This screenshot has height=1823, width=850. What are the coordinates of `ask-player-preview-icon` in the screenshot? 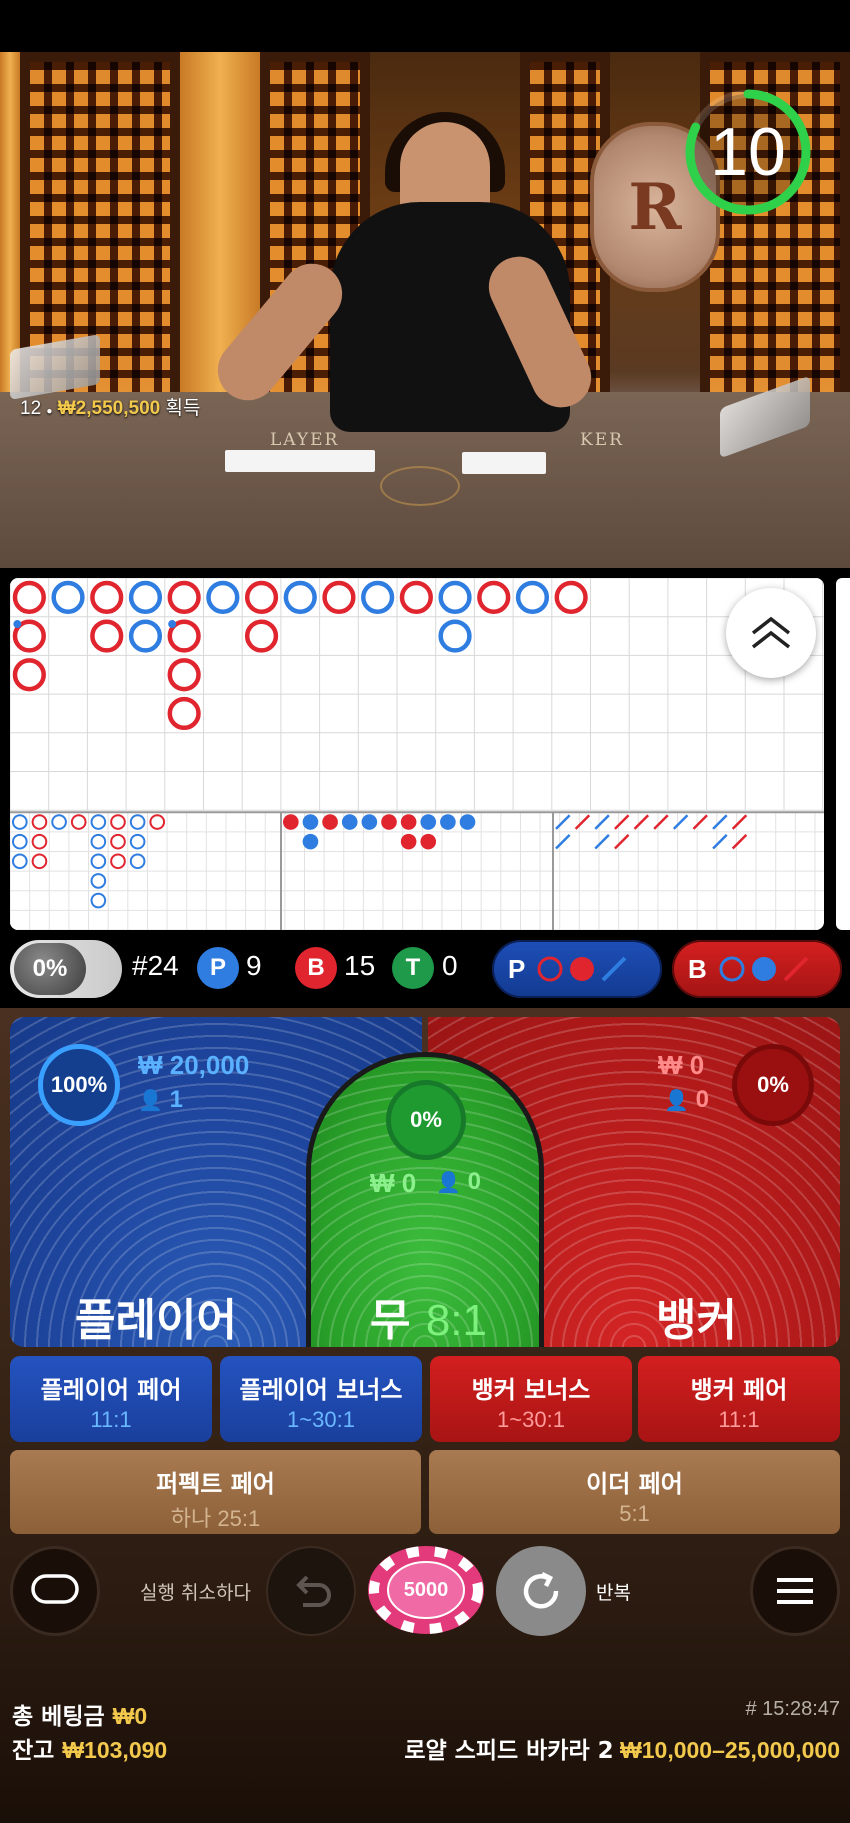 It's located at (582, 969).